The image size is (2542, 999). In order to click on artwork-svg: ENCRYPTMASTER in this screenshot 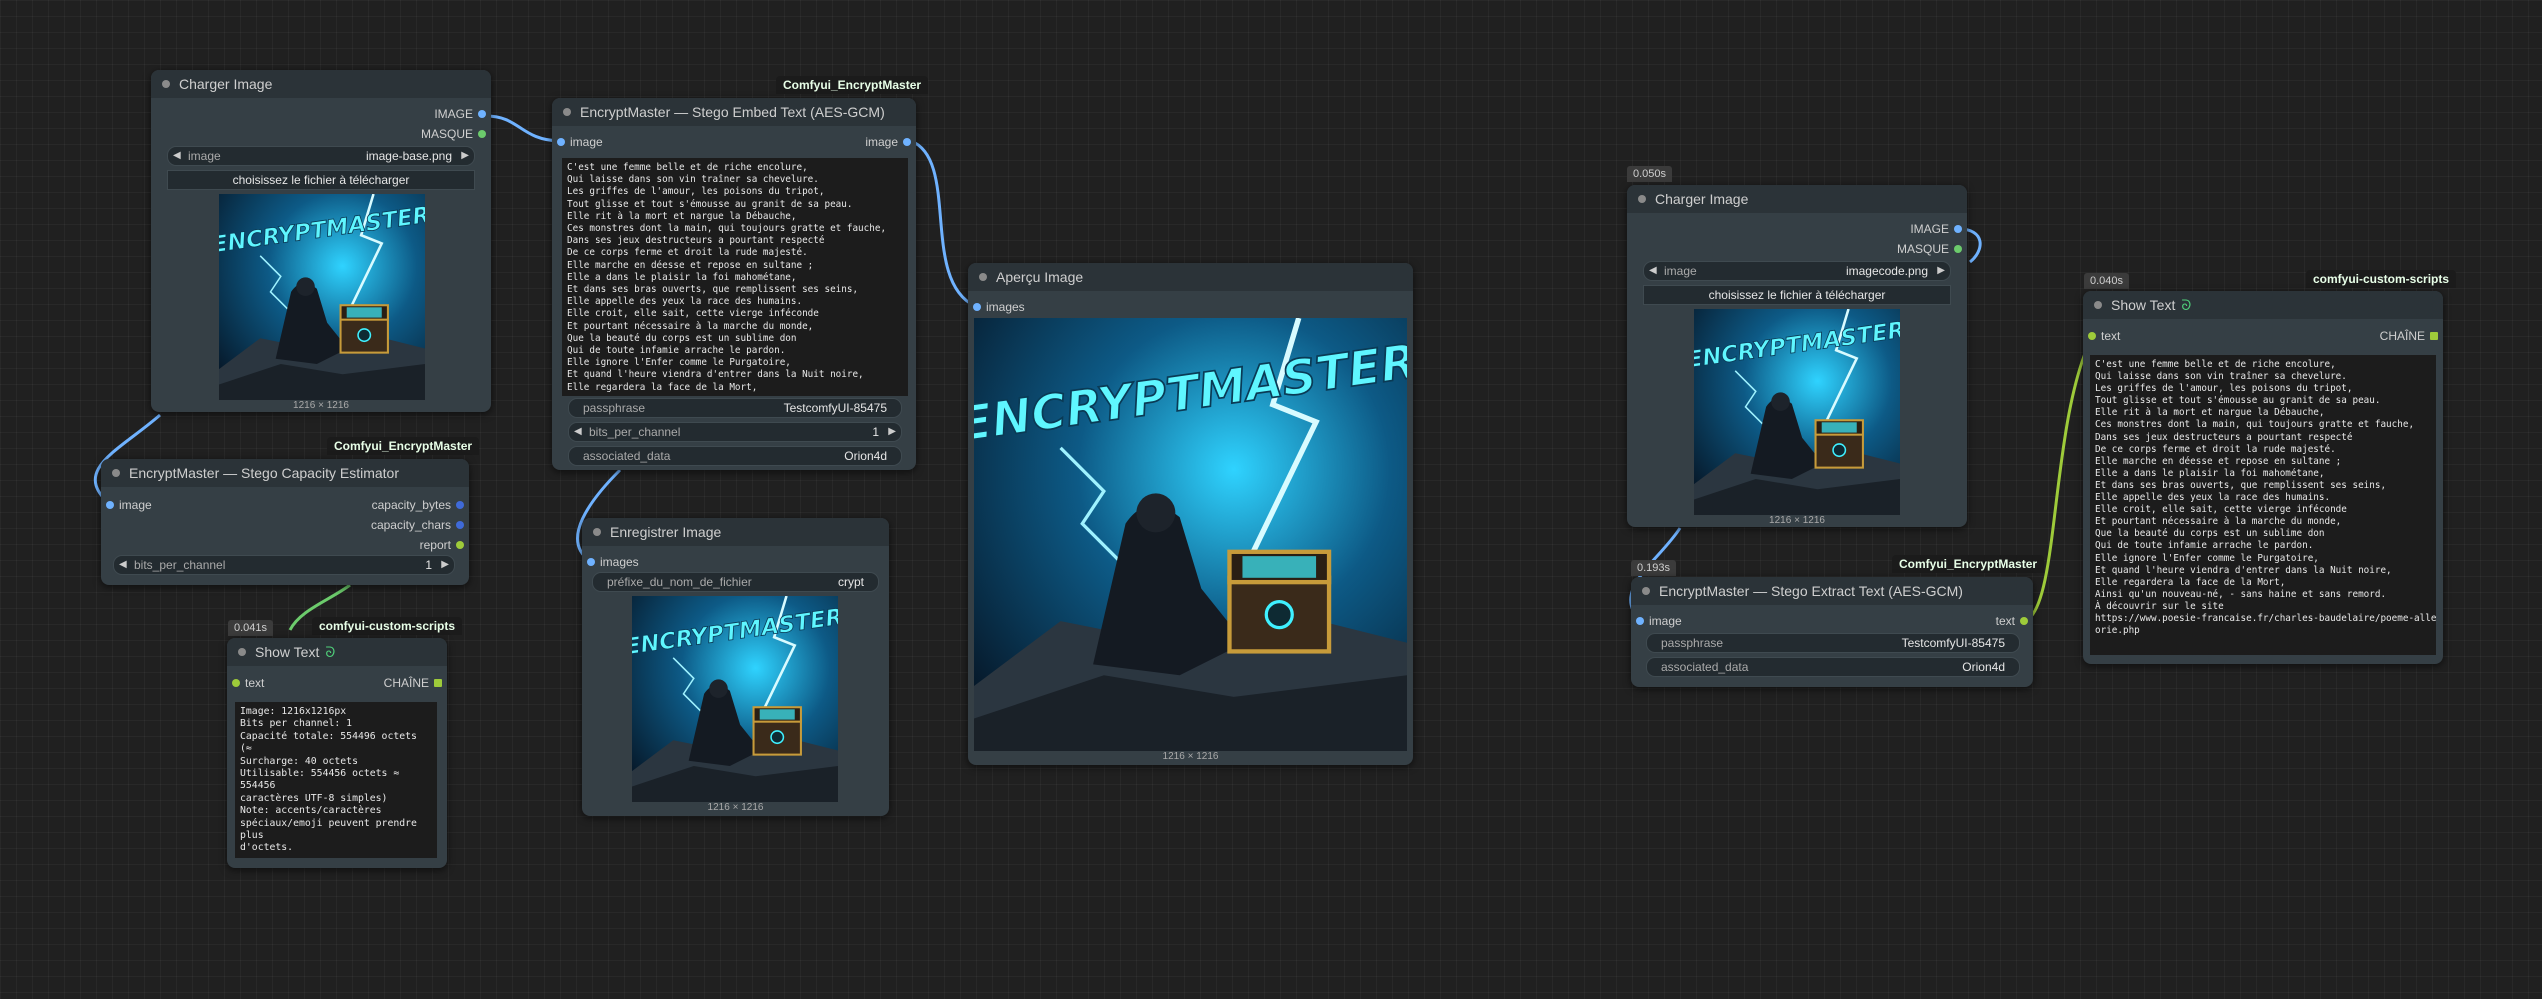, I will do `click(322, 297)`.